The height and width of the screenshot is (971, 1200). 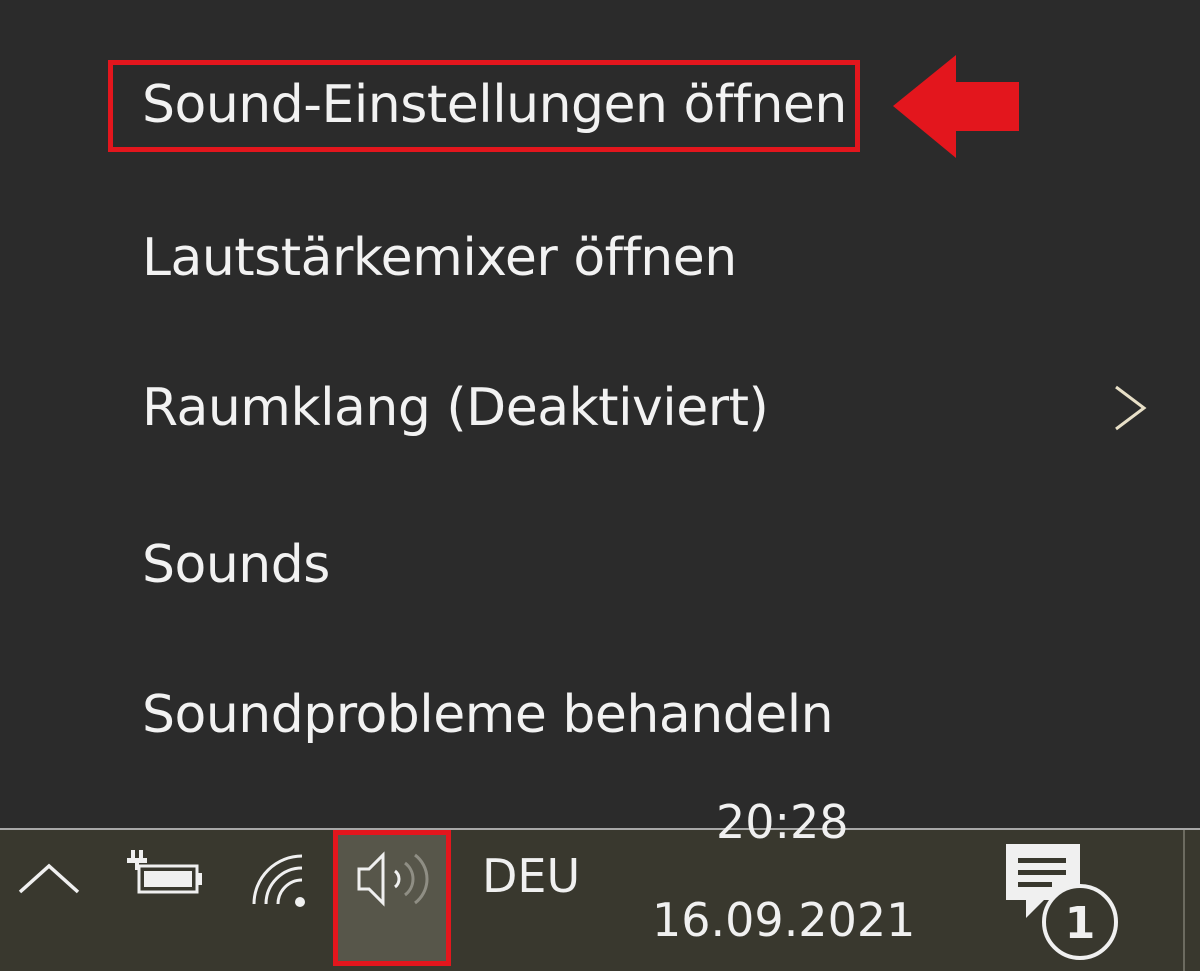 What do you see at coordinates (236, 565) in the screenshot?
I see `menu-item-label: Sounds` at bounding box center [236, 565].